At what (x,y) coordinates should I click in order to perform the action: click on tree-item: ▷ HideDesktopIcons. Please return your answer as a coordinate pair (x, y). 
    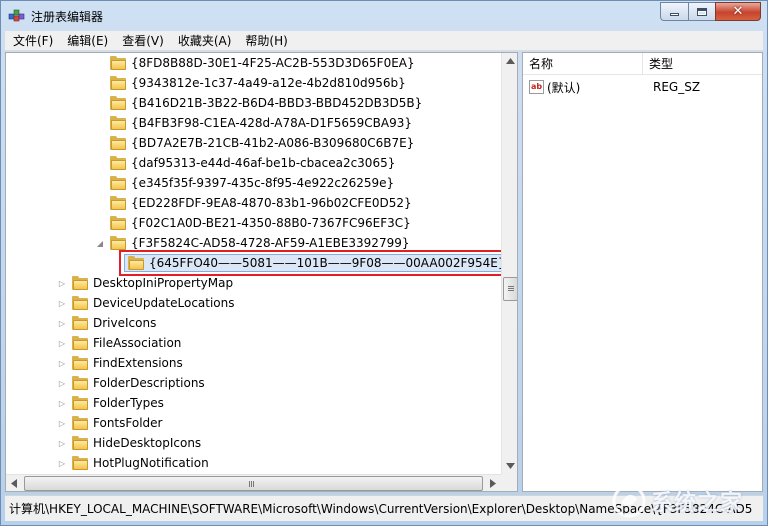
    Looking at the image, I should click on (129, 443).